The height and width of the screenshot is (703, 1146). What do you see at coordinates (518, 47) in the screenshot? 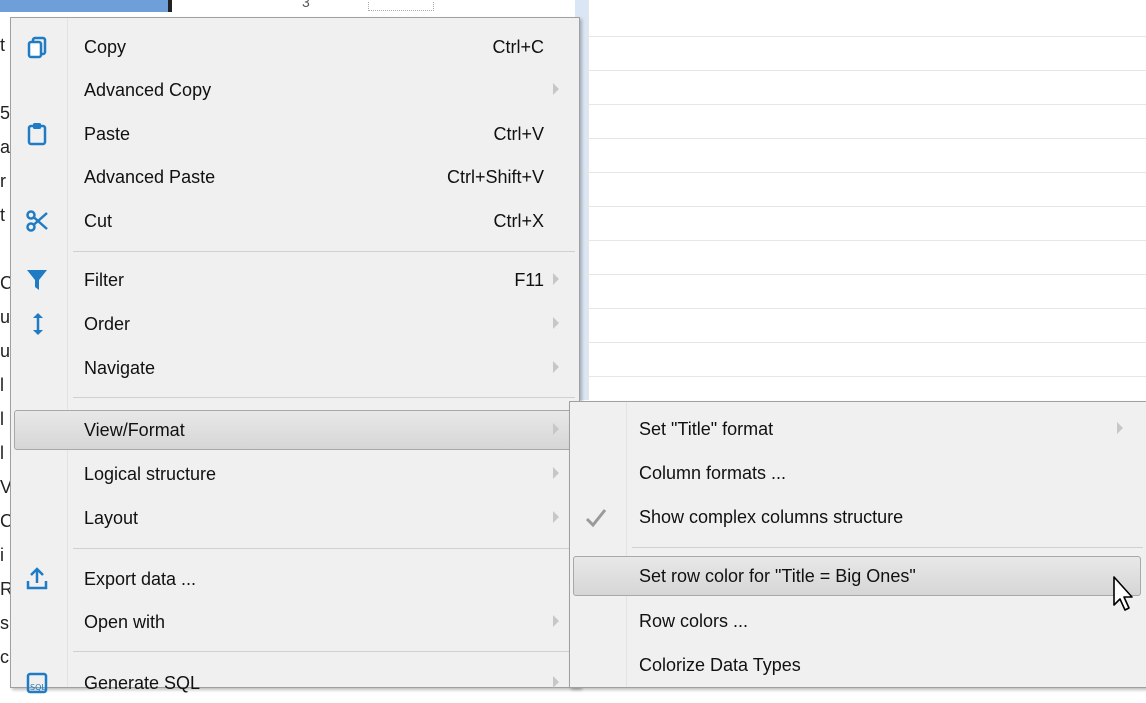
I see `menu-item-shortcut: Ctrl+C` at bounding box center [518, 47].